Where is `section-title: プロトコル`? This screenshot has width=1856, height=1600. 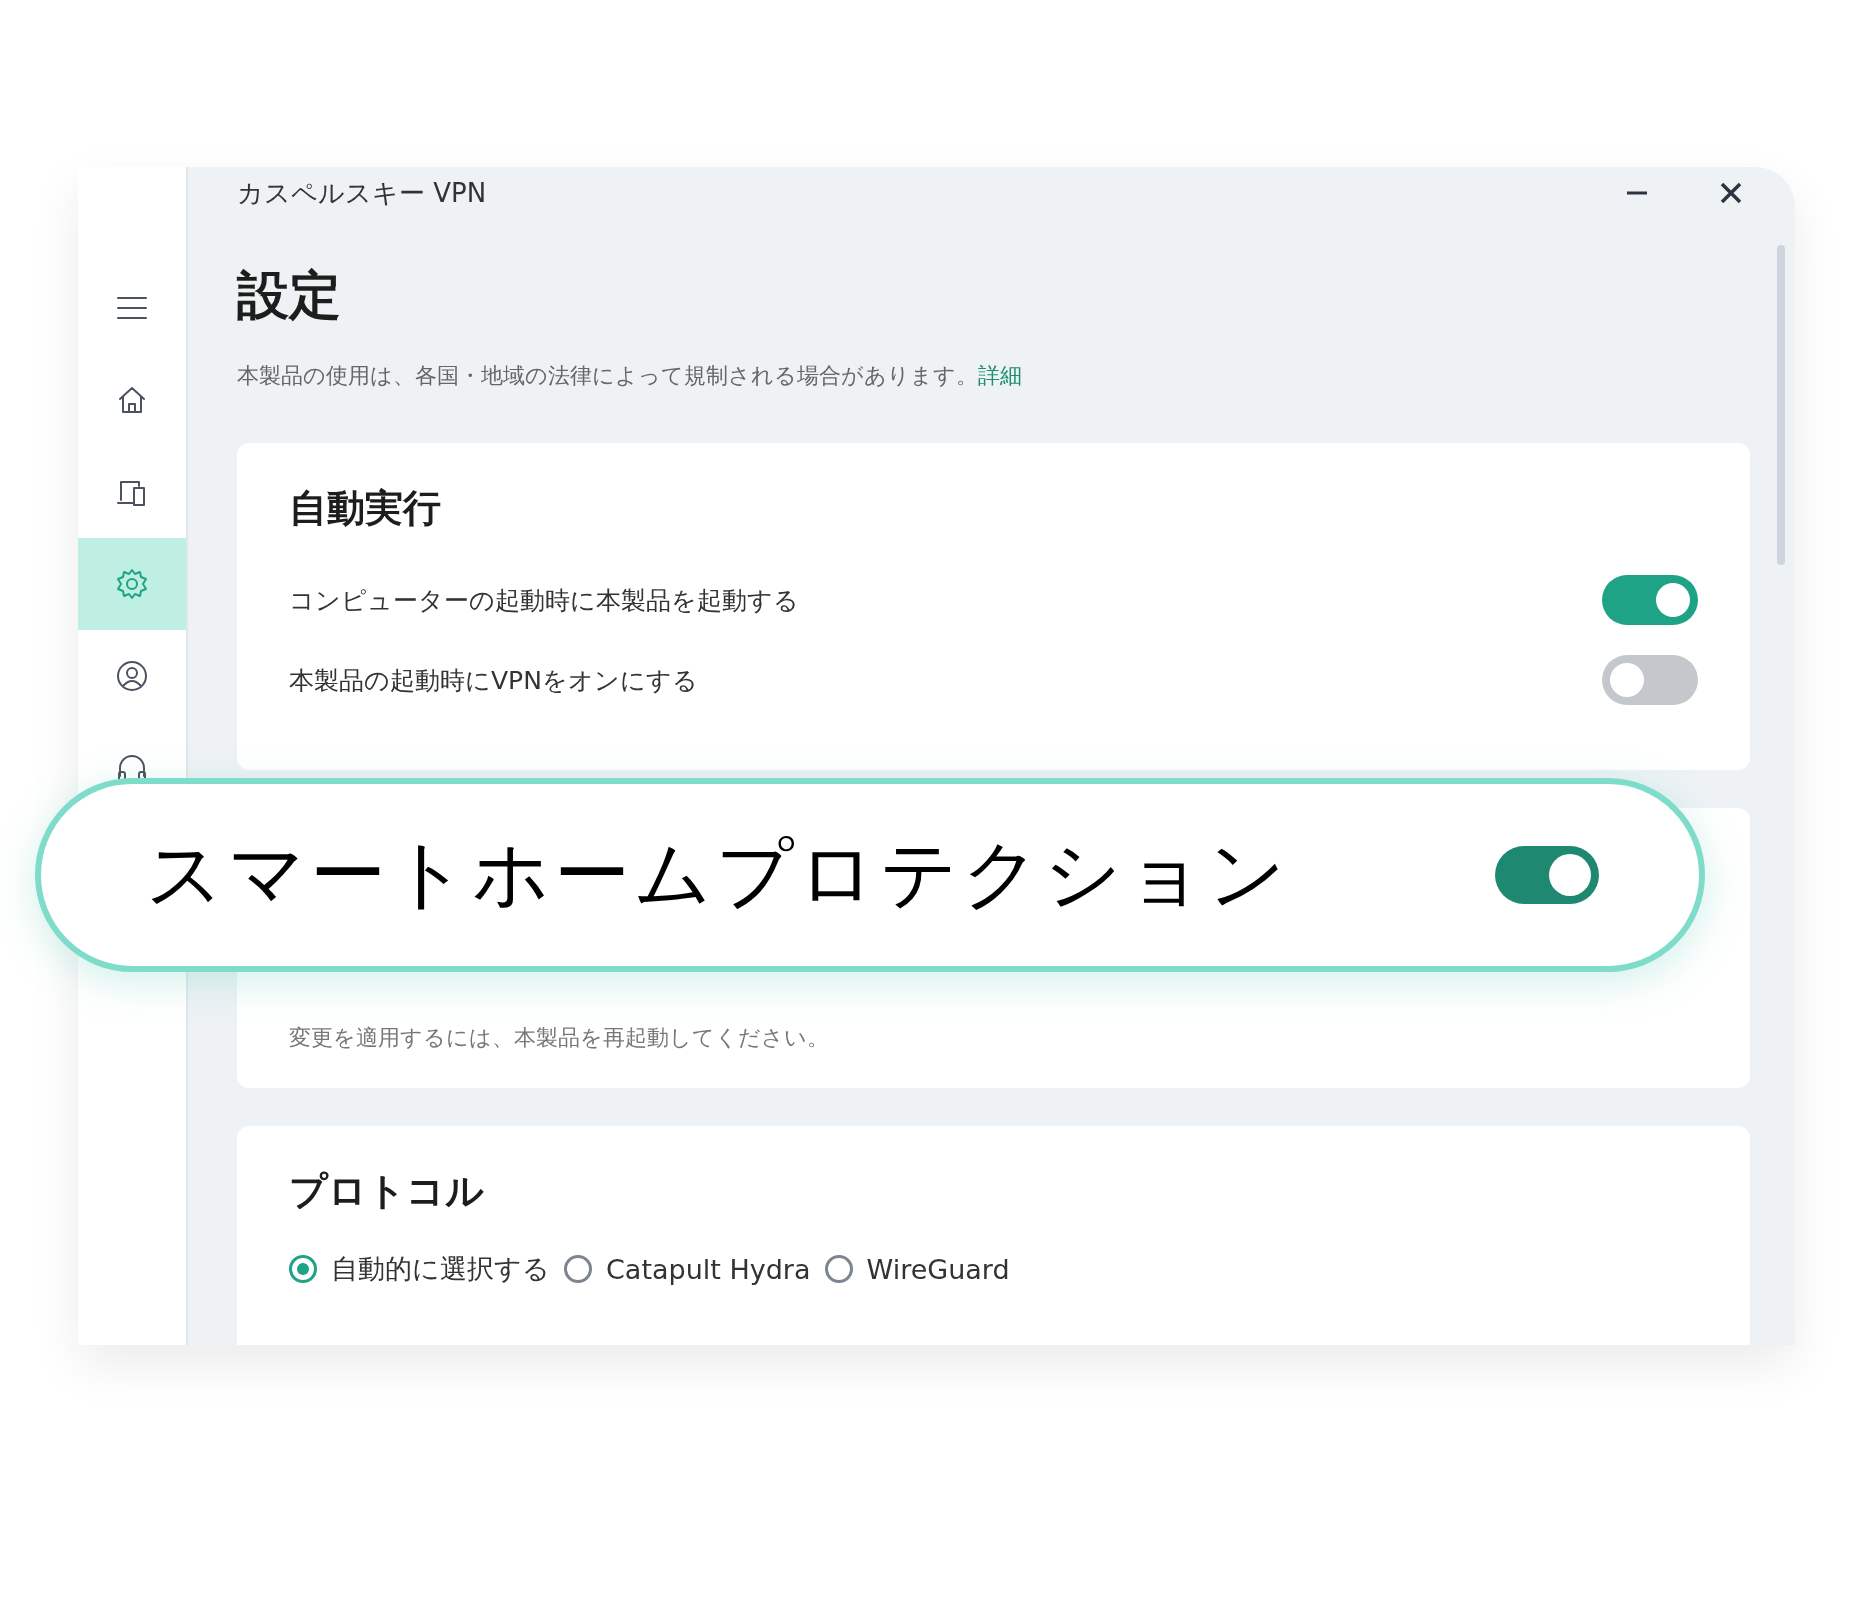
section-title: プロトコル is located at coordinates (387, 1191).